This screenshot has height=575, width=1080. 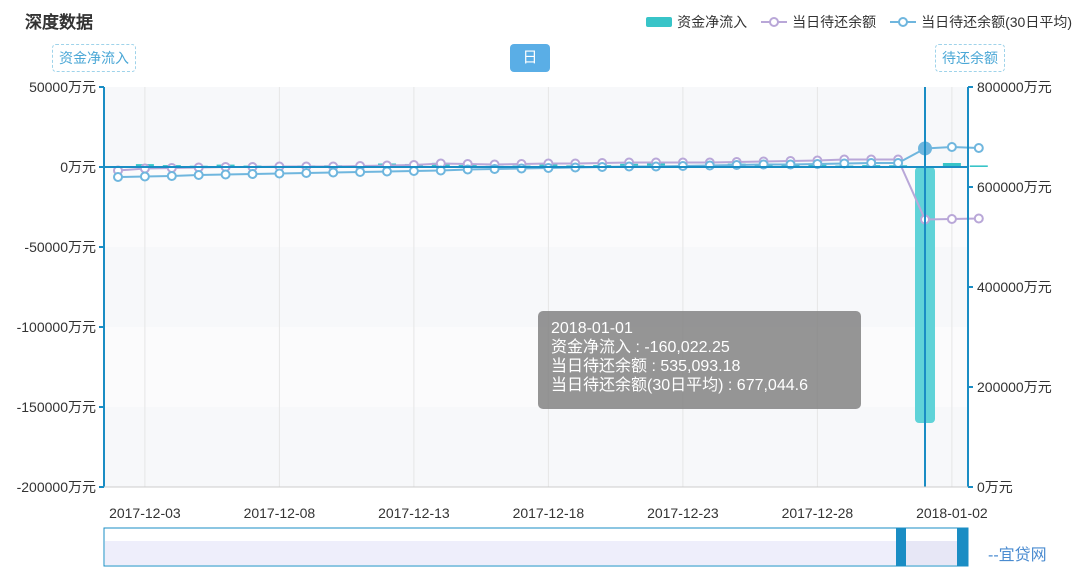 What do you see at coordinates (145, 513) in the screenshot?
I see `x-tick-label: 2017-12-03` at bounding box center [145, 513].